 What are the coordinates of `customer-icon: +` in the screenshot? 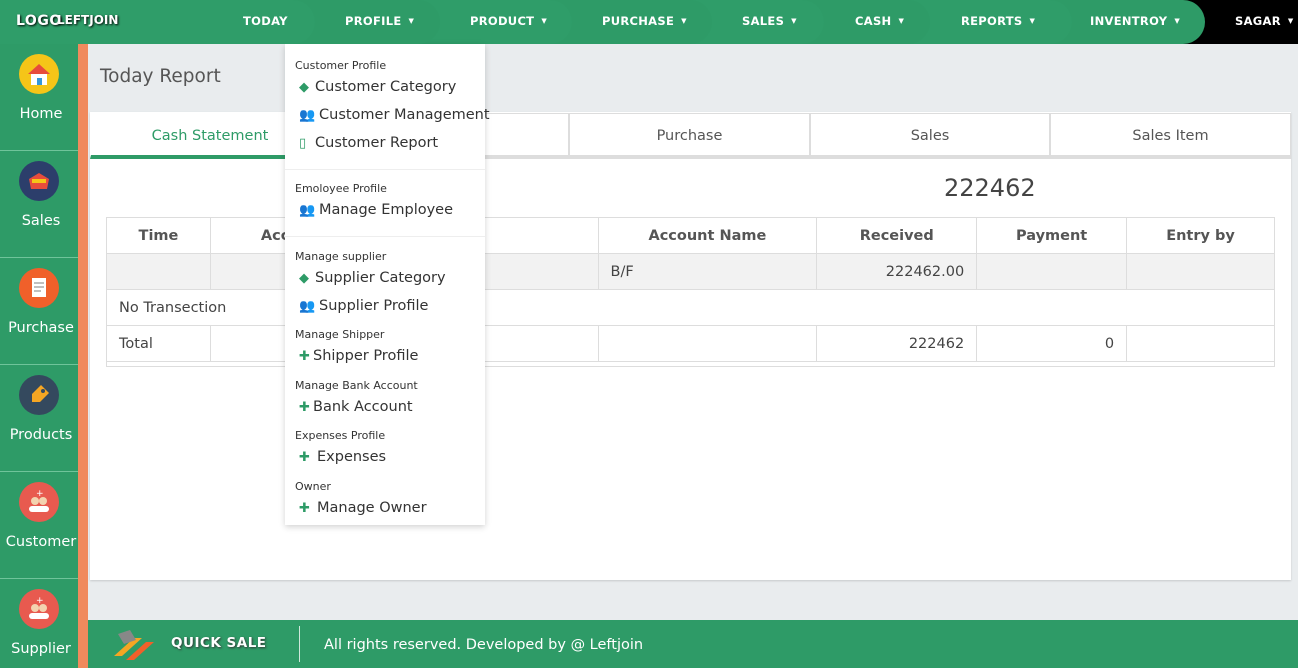 It's located at (39, 502).